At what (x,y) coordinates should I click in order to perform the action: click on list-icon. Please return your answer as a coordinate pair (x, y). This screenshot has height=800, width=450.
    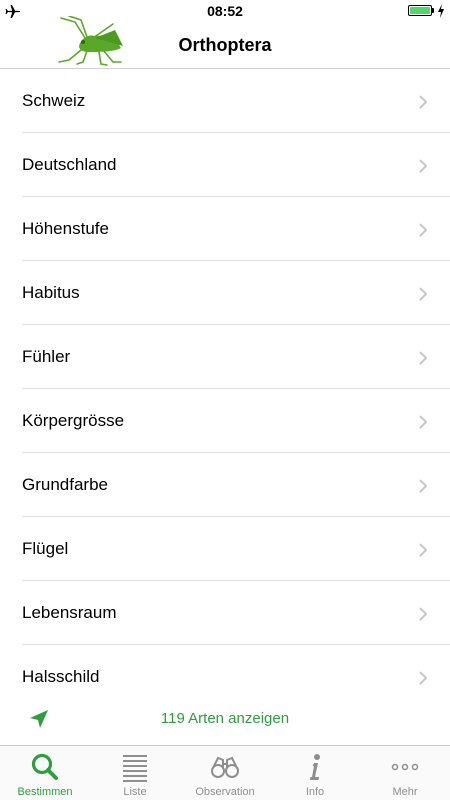
    Looking at the image, I should click on (135, 768).